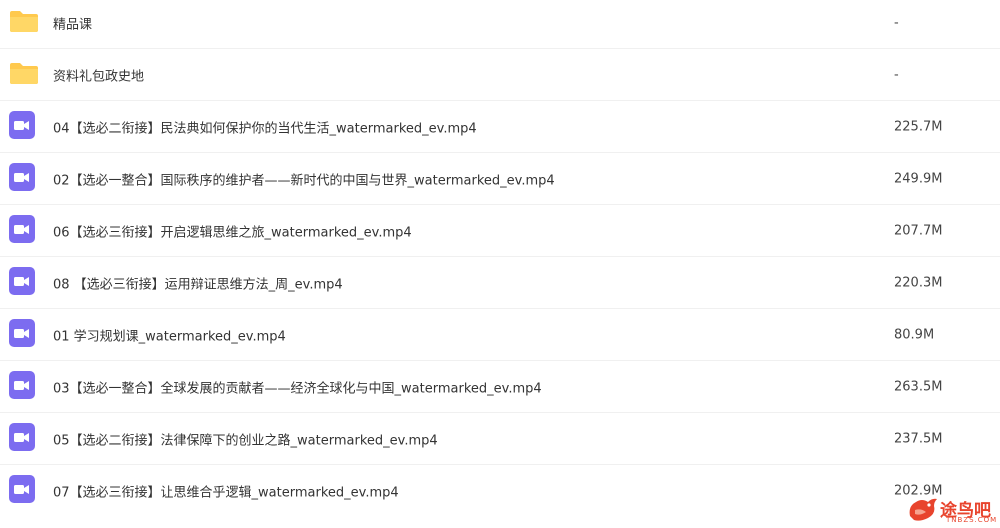 The width and height of the screenshot is (1000, 528). What do you see at coordinates (918, 438) in the screenshot?
I see `file-size: 237.5M` at bounding box center [918, 438].